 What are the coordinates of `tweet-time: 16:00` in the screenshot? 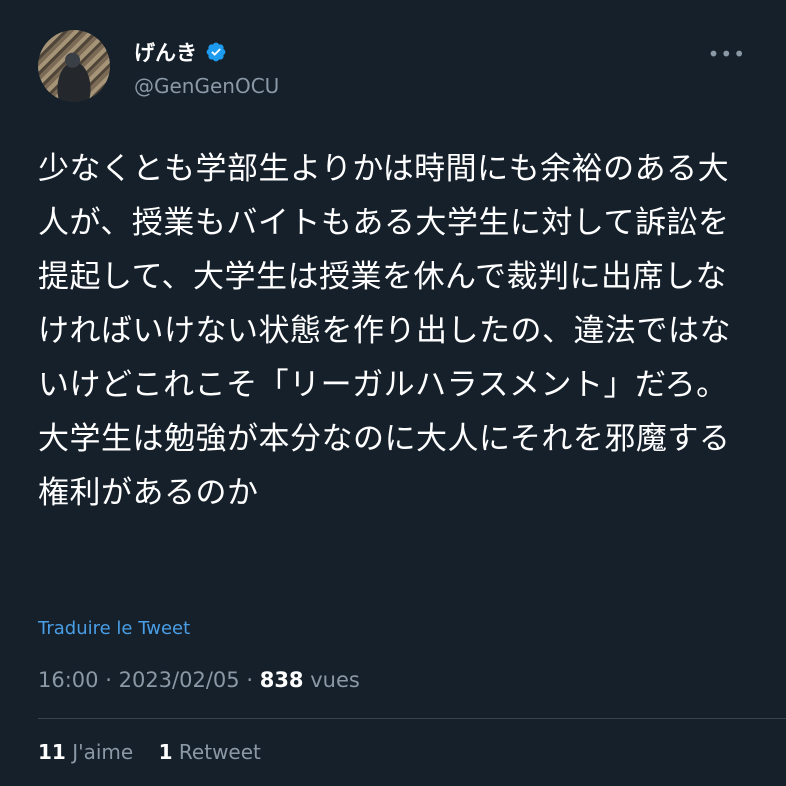 It's located at (68, 680).